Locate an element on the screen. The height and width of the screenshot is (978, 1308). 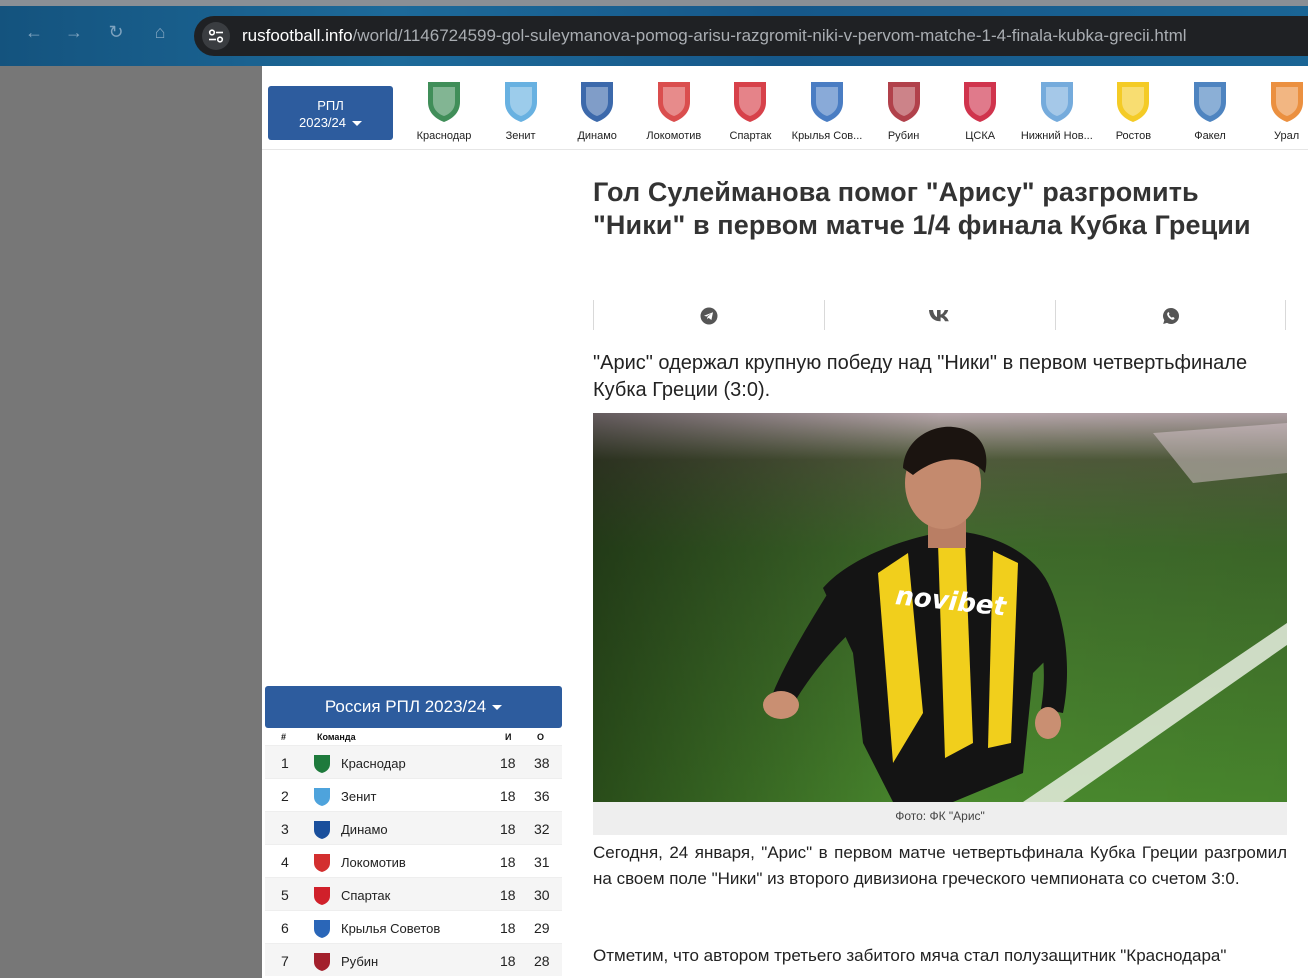
club-name: ЦСКА is located at coordinates (980, 136).